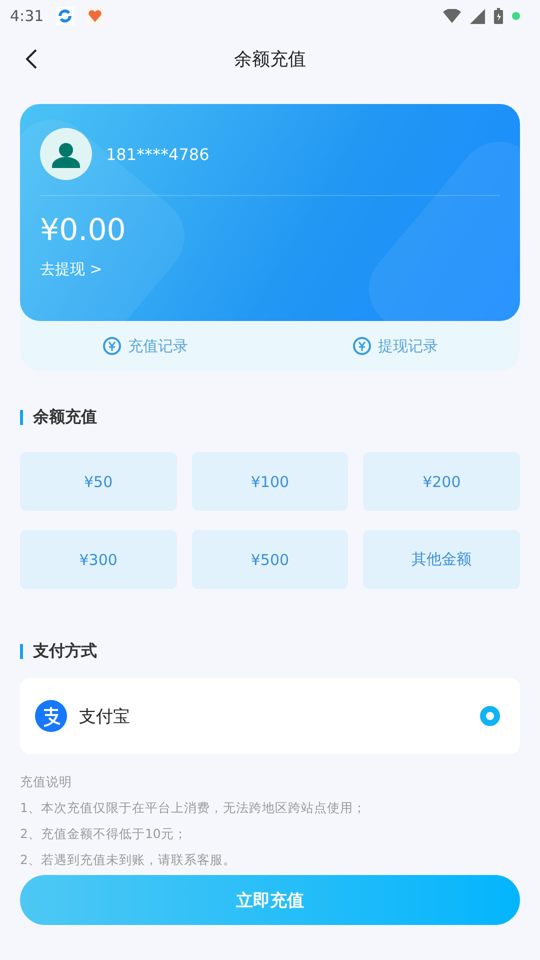 This screenshot has width=540, height=960. I want to click on section-title: 支付方式, so click(65, 651).